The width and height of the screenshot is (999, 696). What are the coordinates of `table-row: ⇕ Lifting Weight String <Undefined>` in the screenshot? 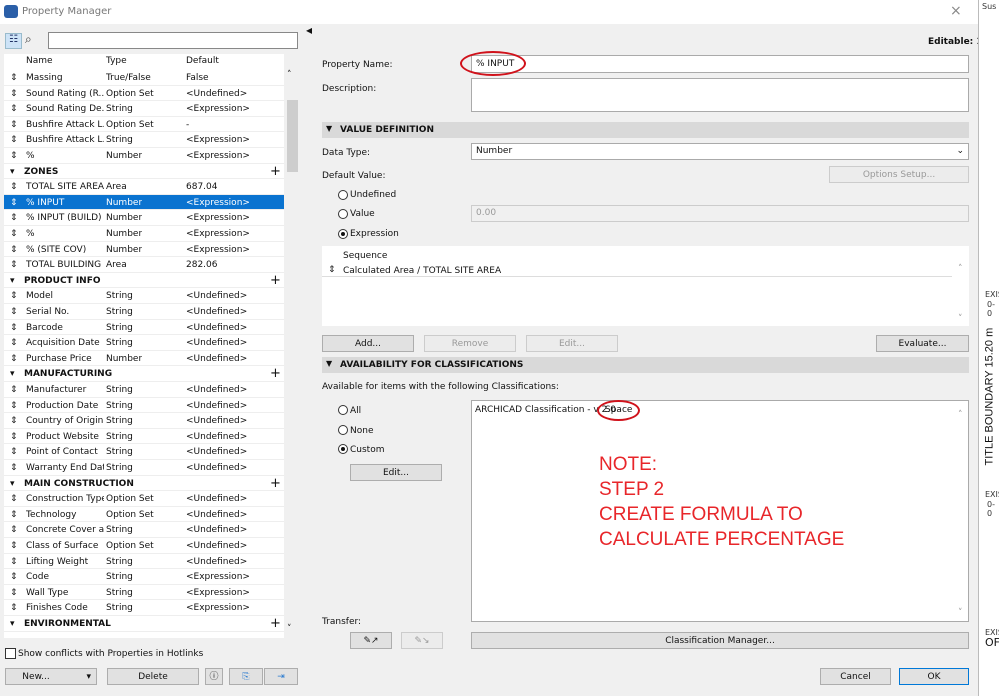 It's located at (145, 561).